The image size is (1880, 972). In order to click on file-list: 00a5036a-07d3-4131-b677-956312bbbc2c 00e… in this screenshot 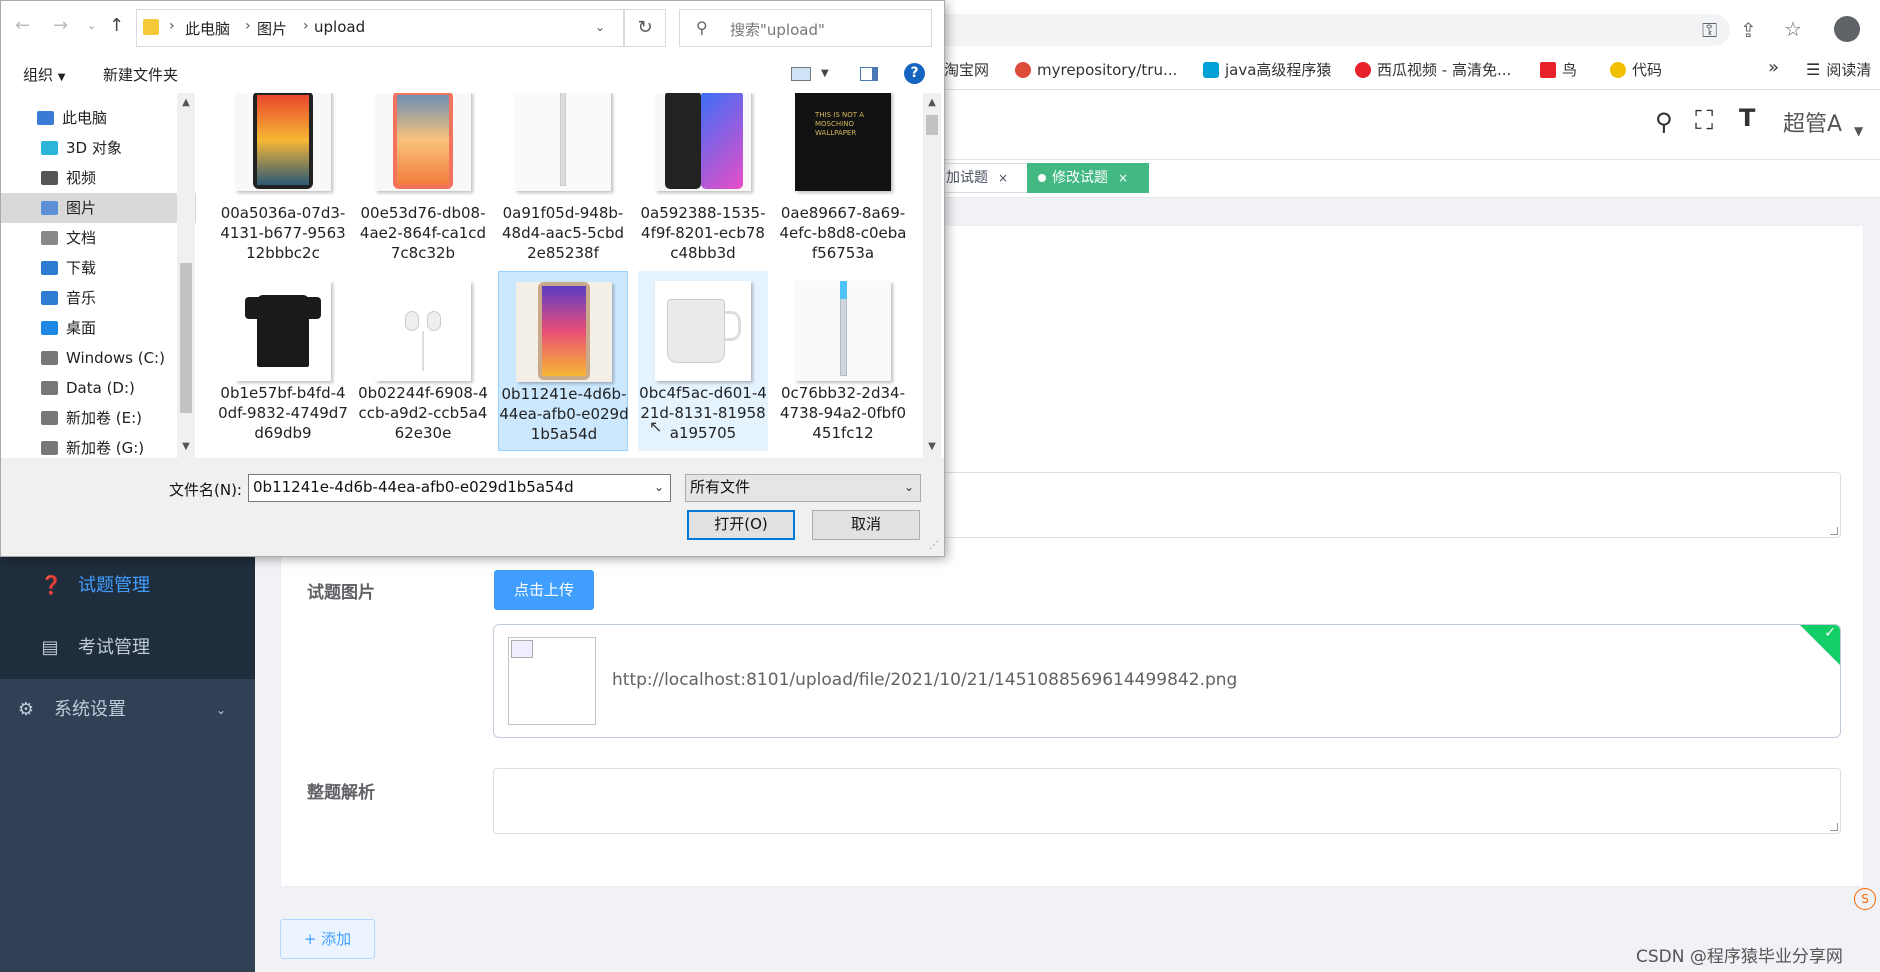, I will do `click(558, 275)`.